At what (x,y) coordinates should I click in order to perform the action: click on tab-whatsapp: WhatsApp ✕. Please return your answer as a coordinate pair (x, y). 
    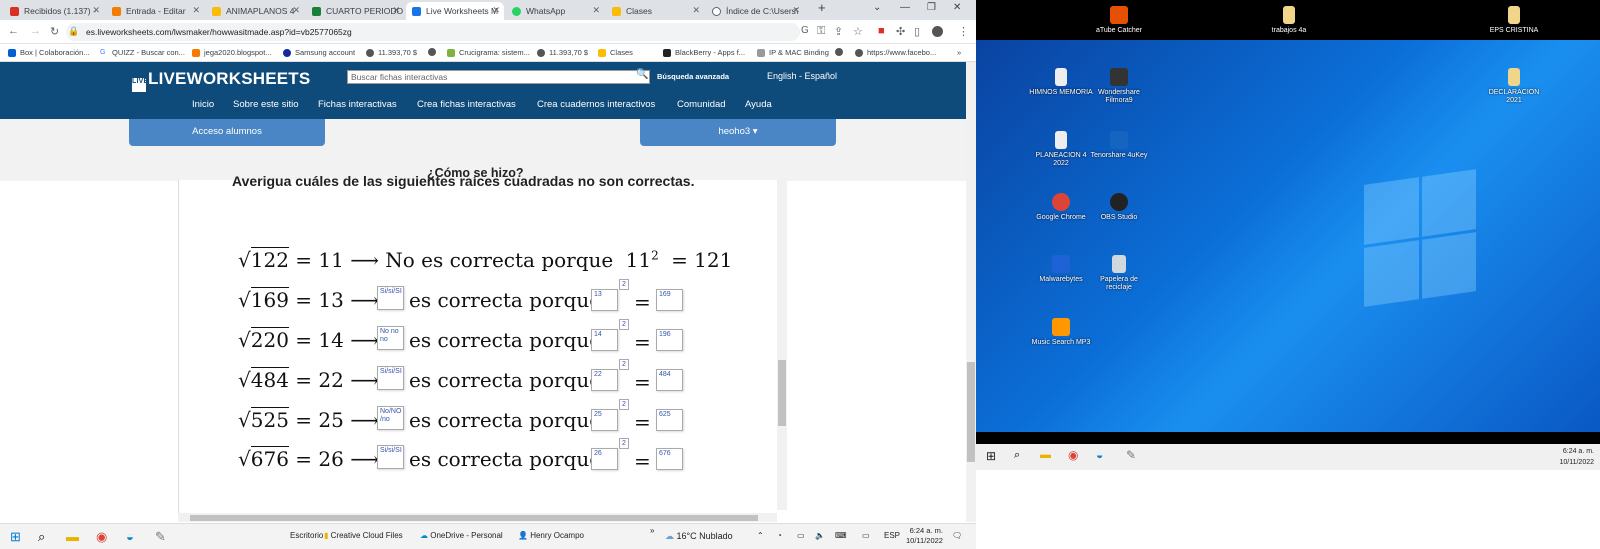
    Looking at the image, I should click on (555, 11).